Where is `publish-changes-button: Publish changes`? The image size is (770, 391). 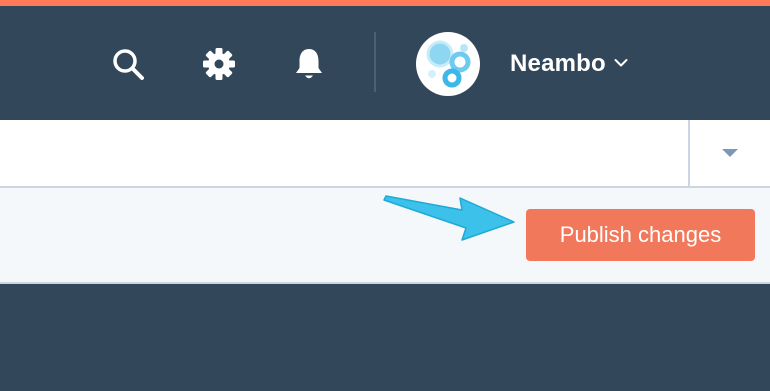 publish-changes-button: Publish changes is located at coordinates (640, 235).